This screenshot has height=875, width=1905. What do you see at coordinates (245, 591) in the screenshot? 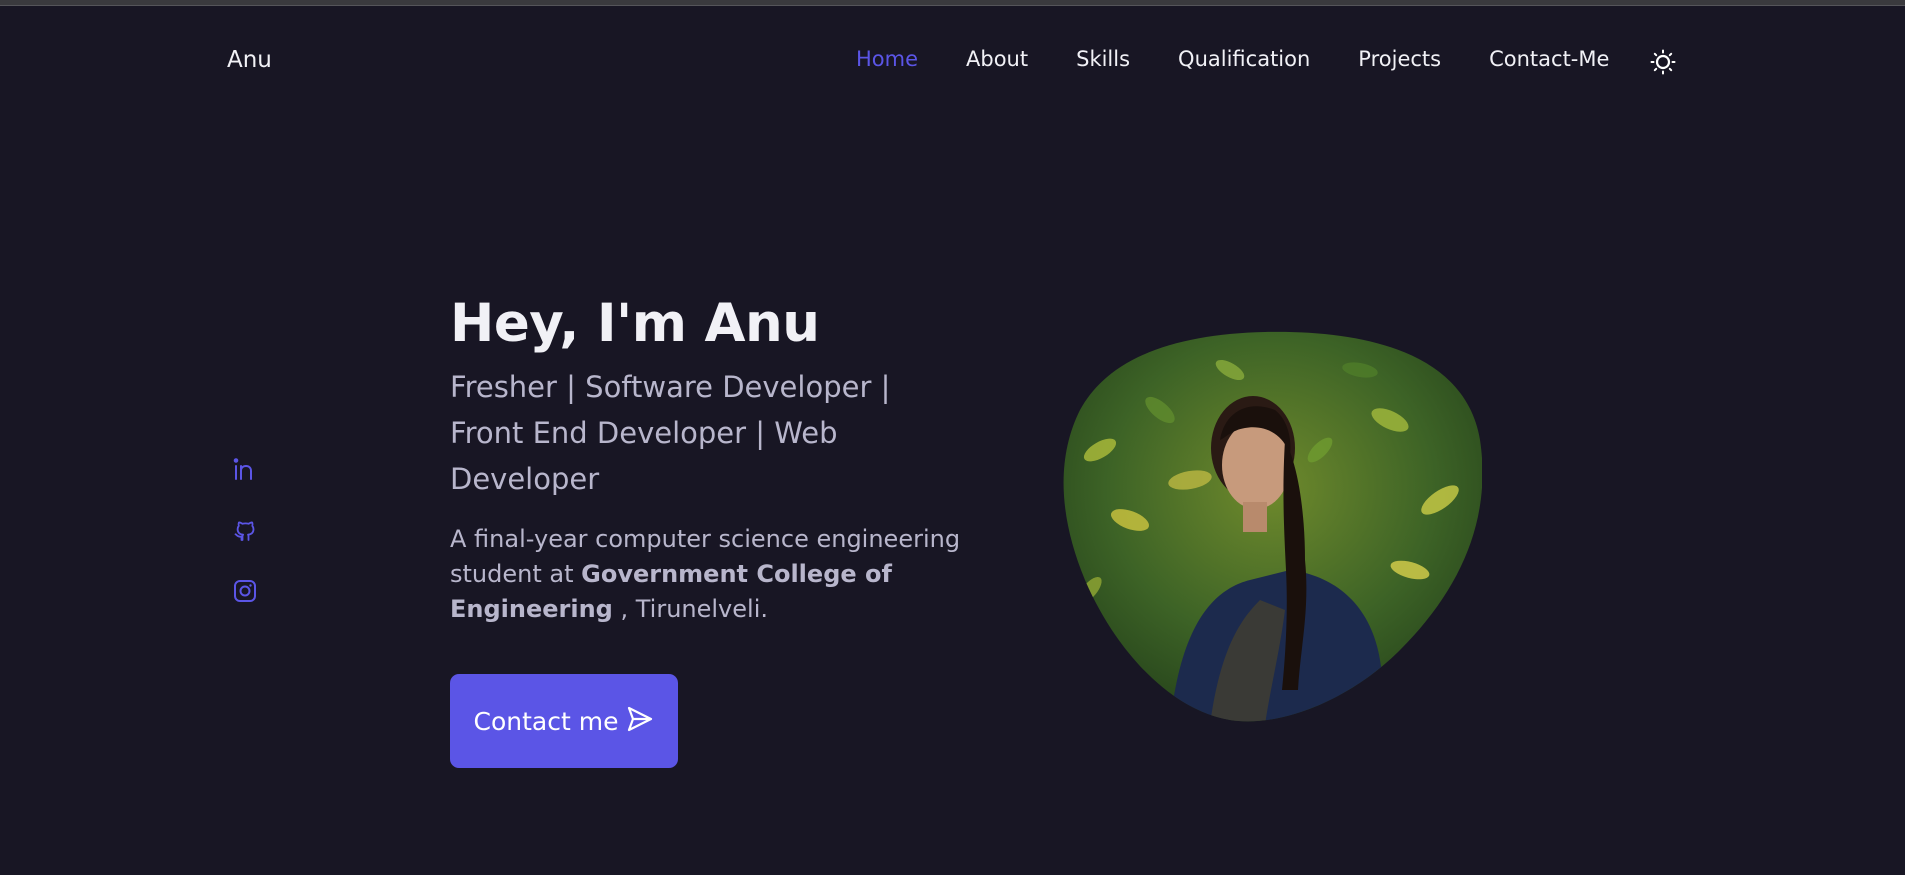
I see `instagram-icon` at bounding box center [245, 591].